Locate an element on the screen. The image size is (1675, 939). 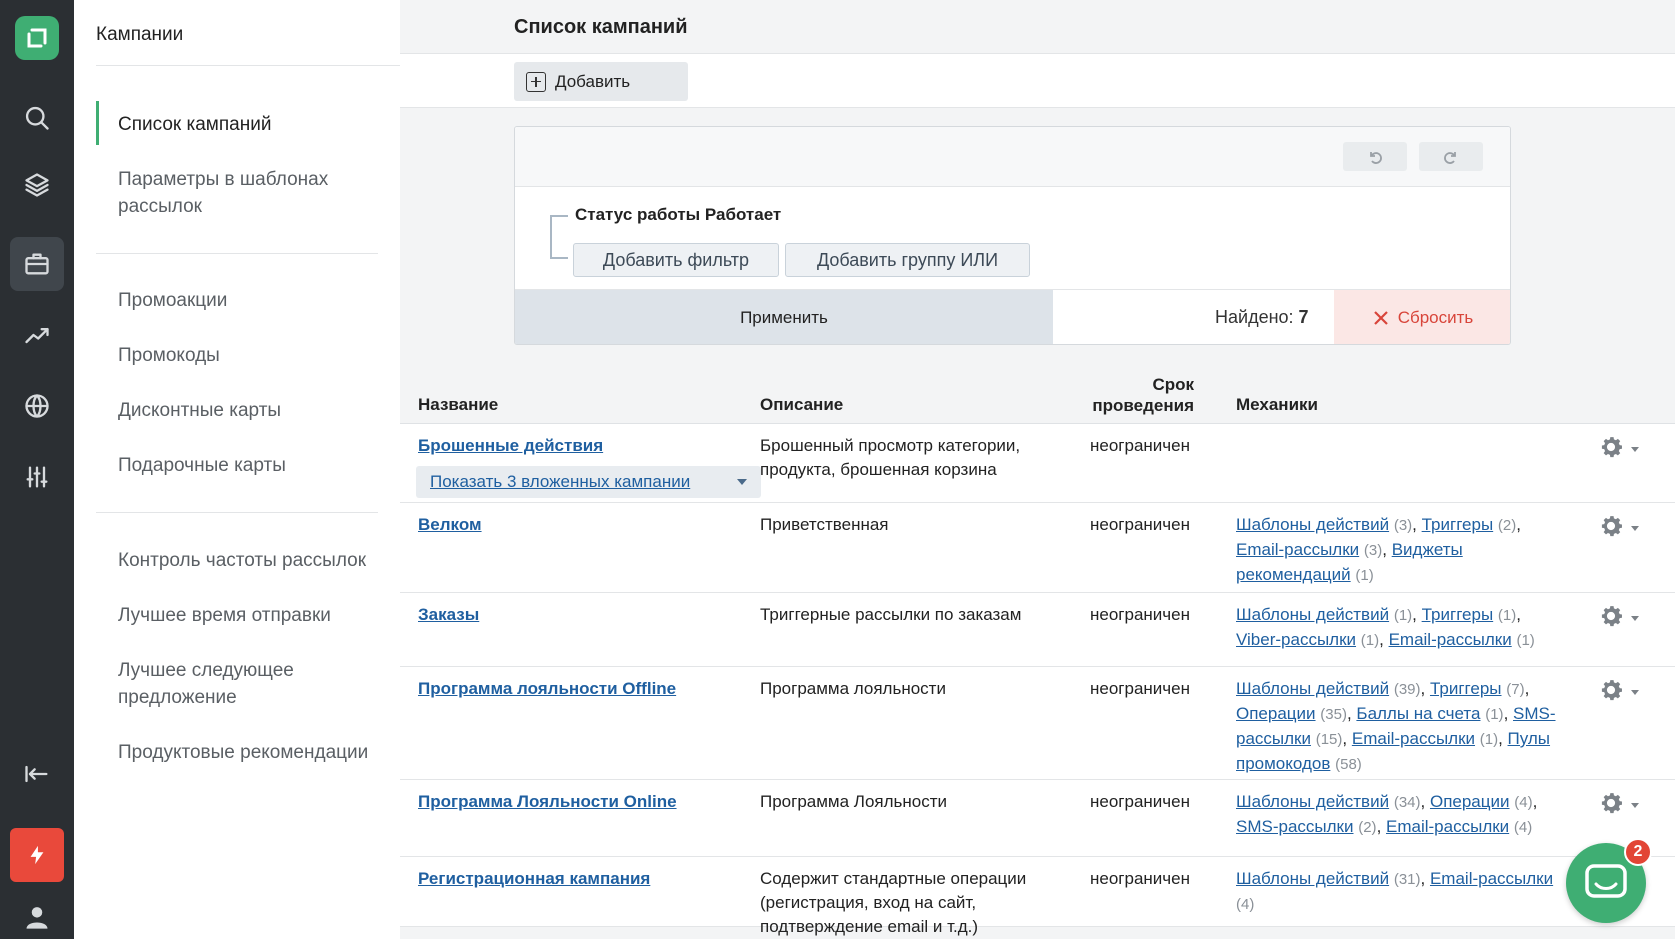
divider is located at coordinates (248, 65).